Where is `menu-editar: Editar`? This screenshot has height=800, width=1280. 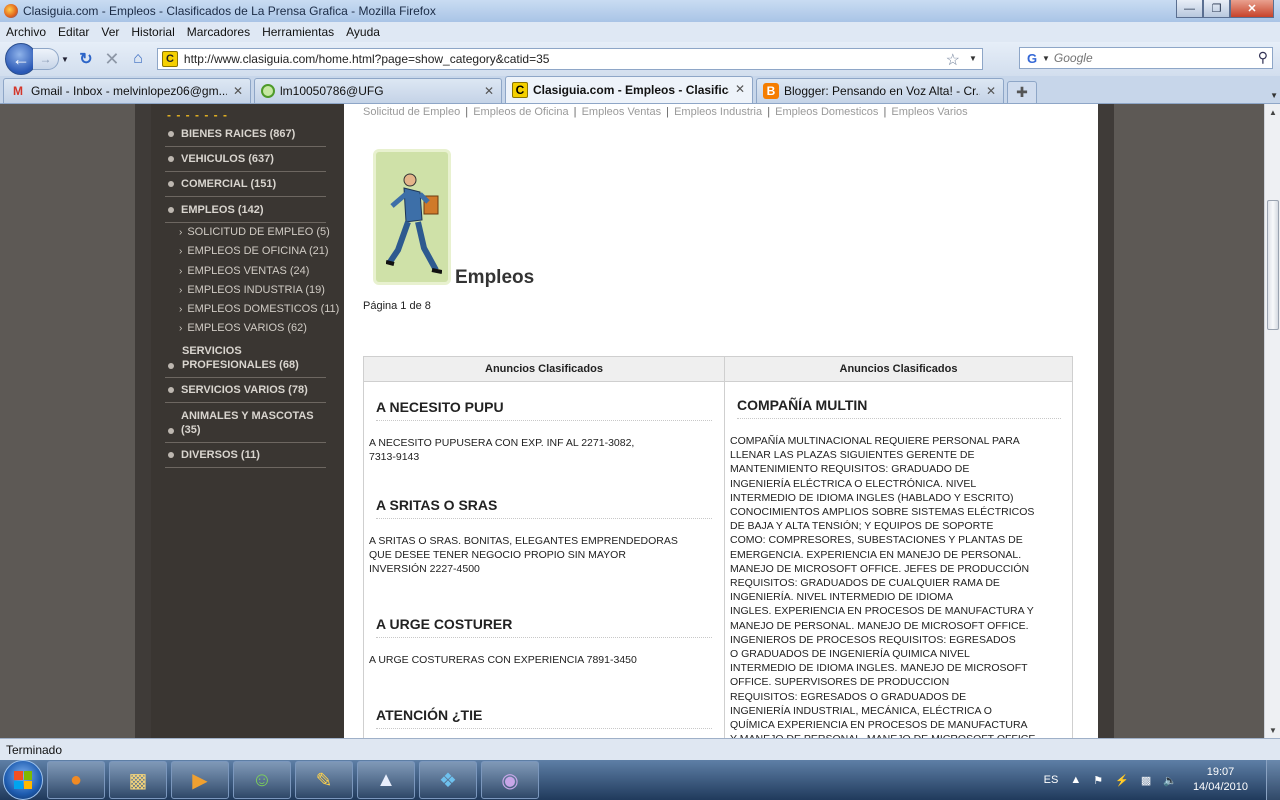
menu-editar: Editar is located at coordinates (73, 32).